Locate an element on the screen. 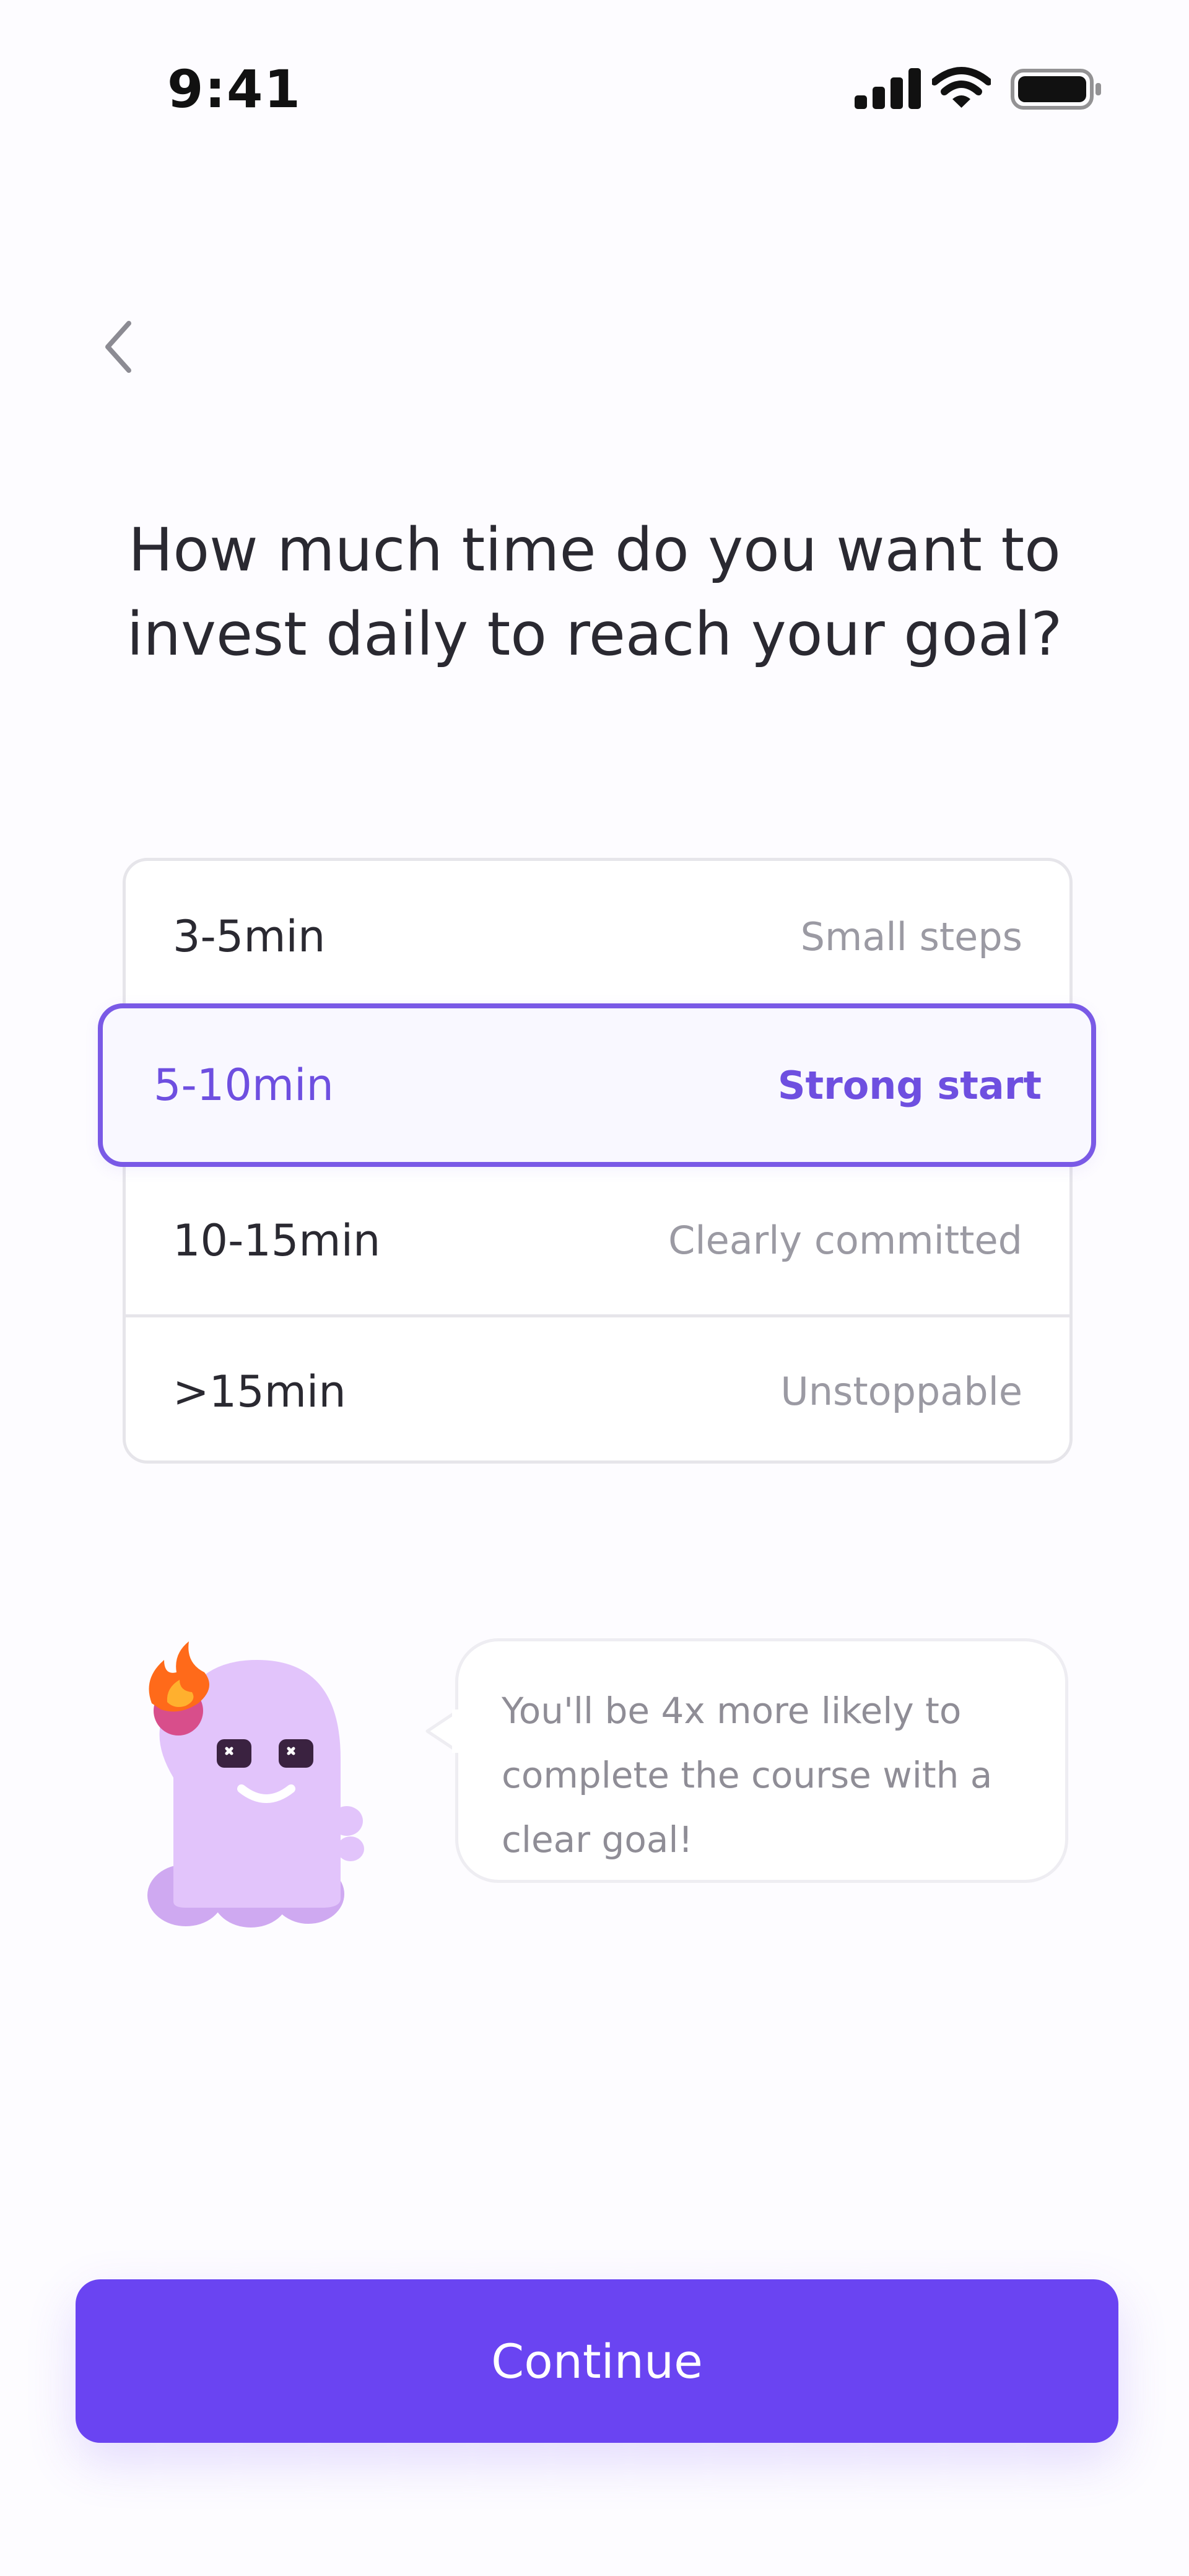  option-3-5min: 3-5min Small steps is located at coordinates (597, 936).